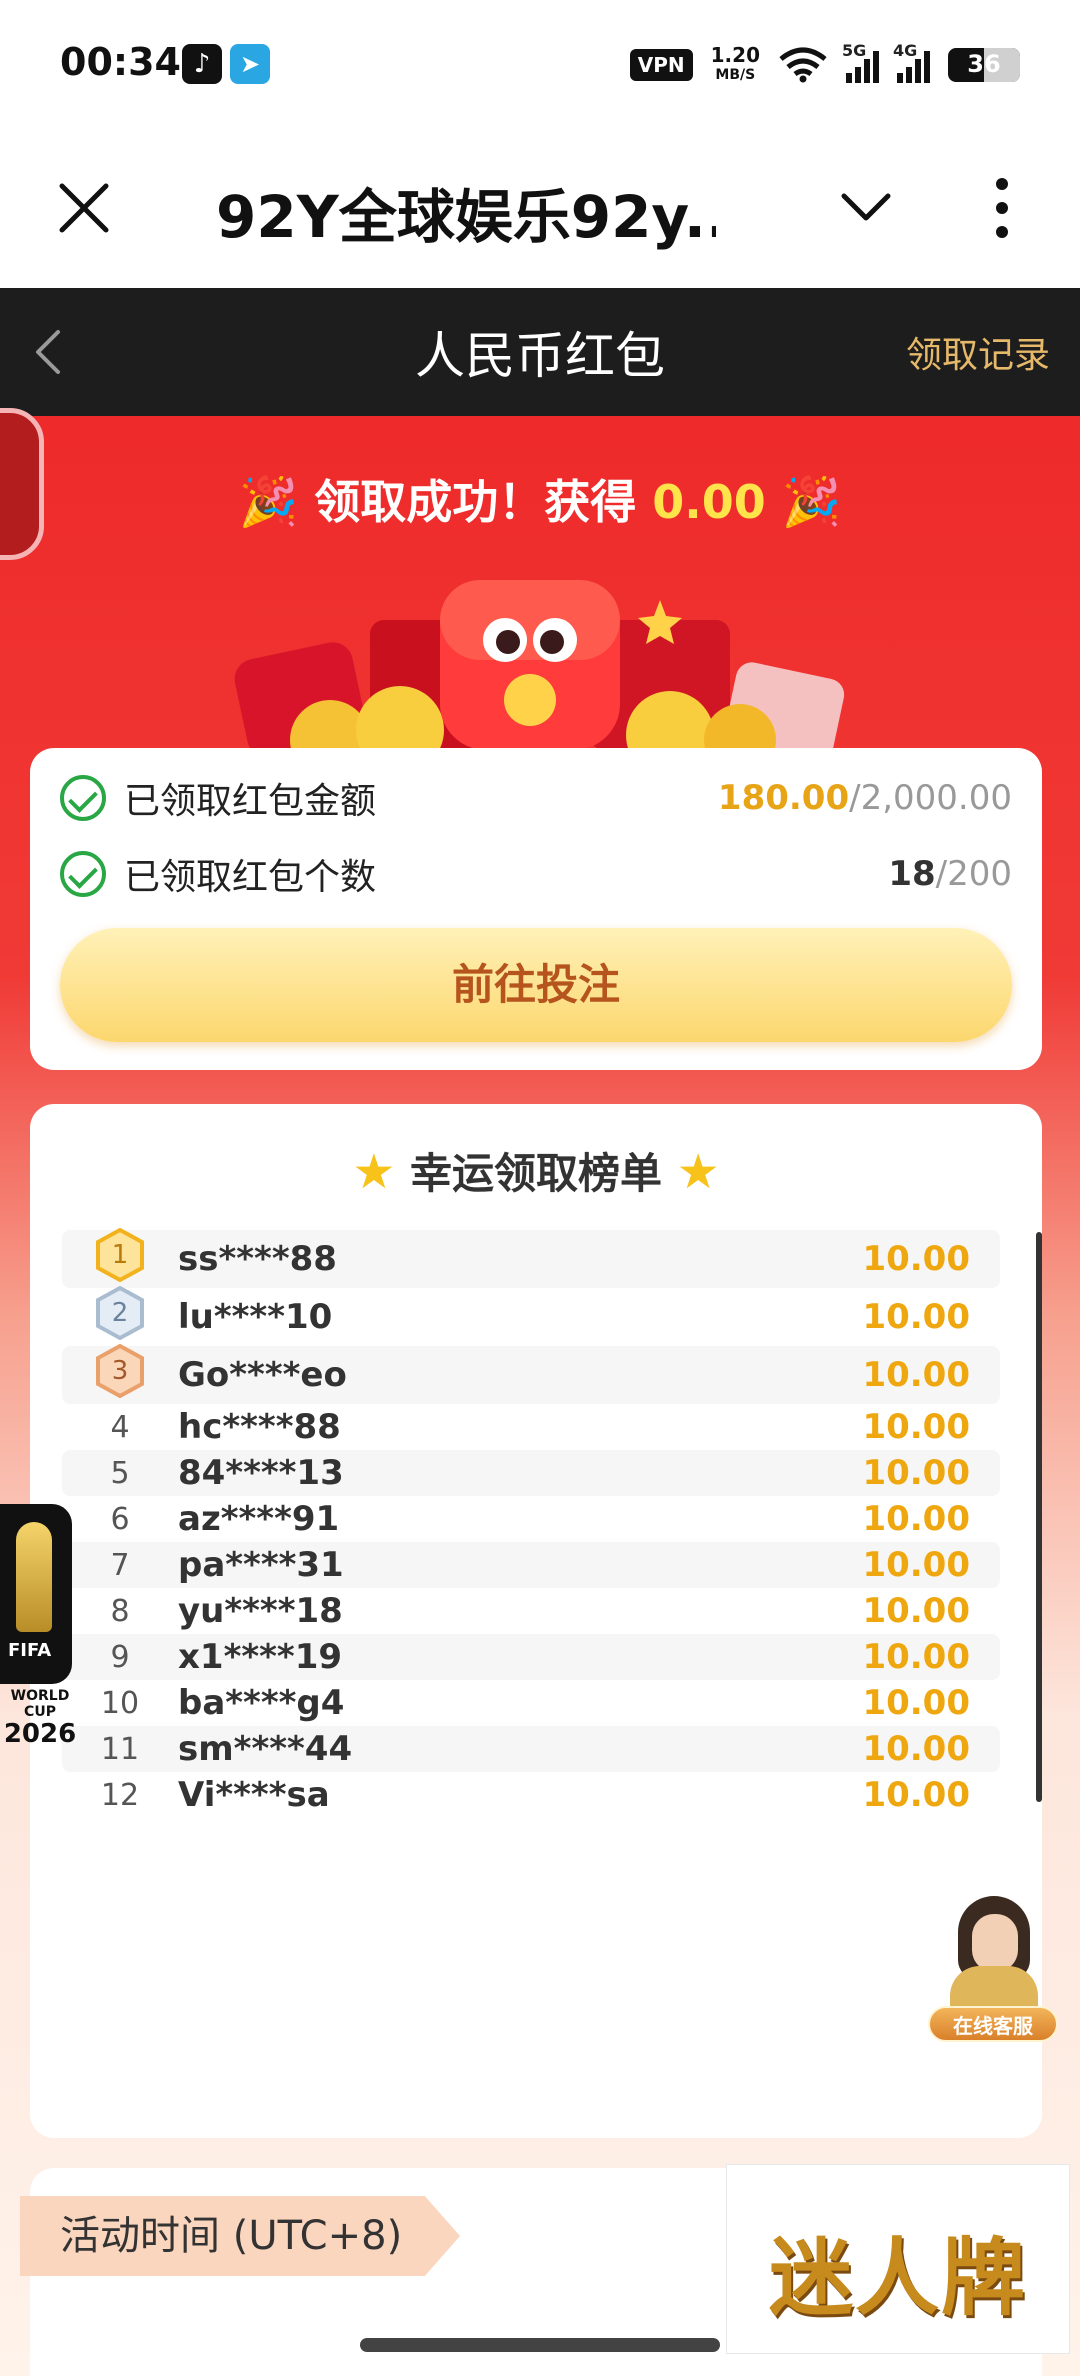  What do you see at coordinates (261, 1703) in the screenshot?
I see `leaderboard-username: ba****g4` at bounding box center [261, 1703].